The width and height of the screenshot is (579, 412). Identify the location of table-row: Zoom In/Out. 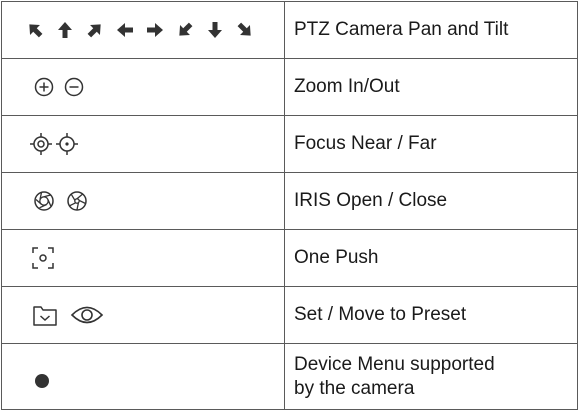
(289, 87).